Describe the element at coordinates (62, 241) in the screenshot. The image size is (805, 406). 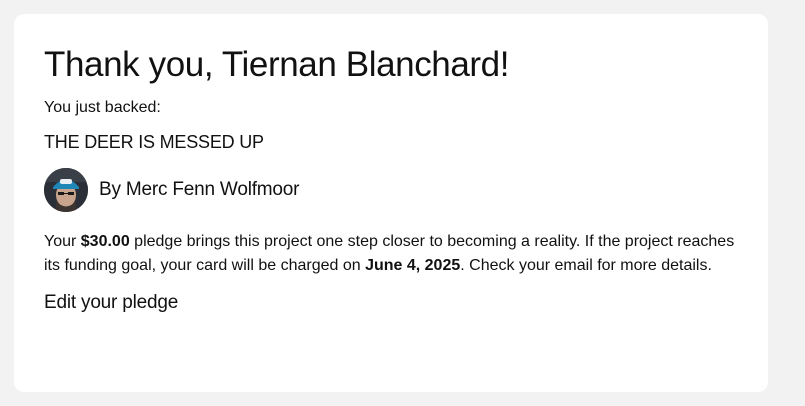
I see `pledge-message-text-1: Your` at that location.